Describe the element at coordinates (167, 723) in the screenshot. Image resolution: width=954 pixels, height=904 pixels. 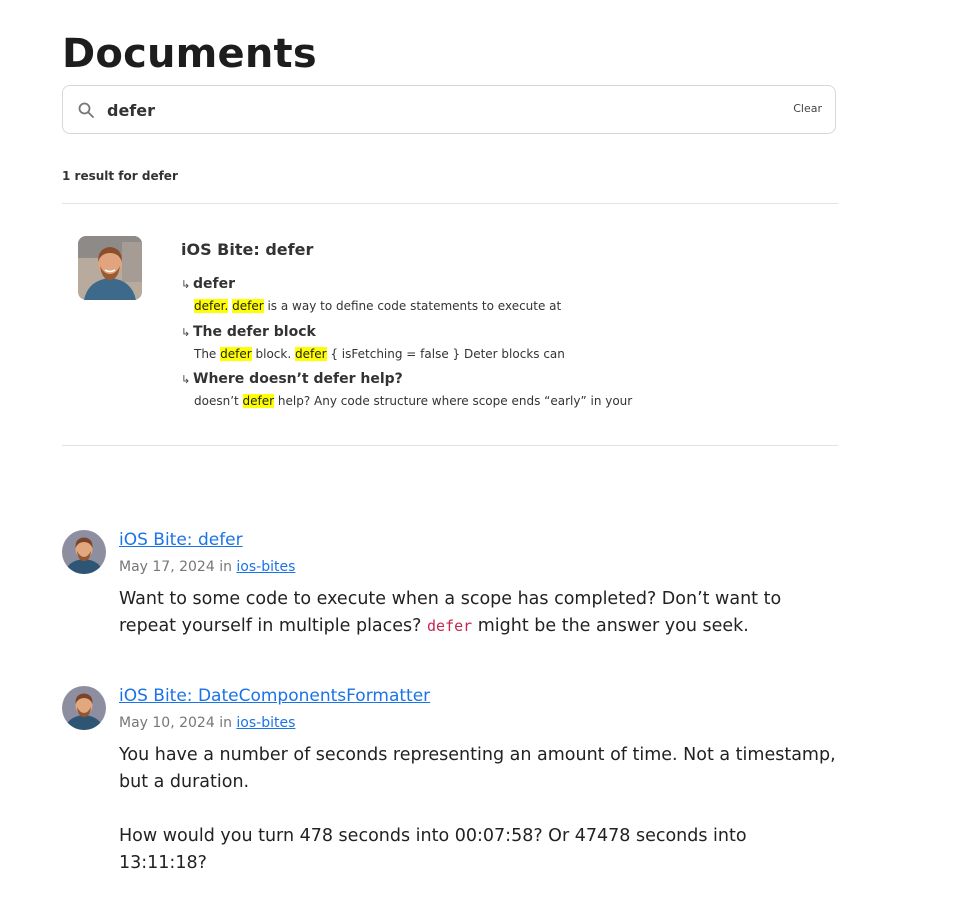
I see `post-date: May 10, 2024` at that location.